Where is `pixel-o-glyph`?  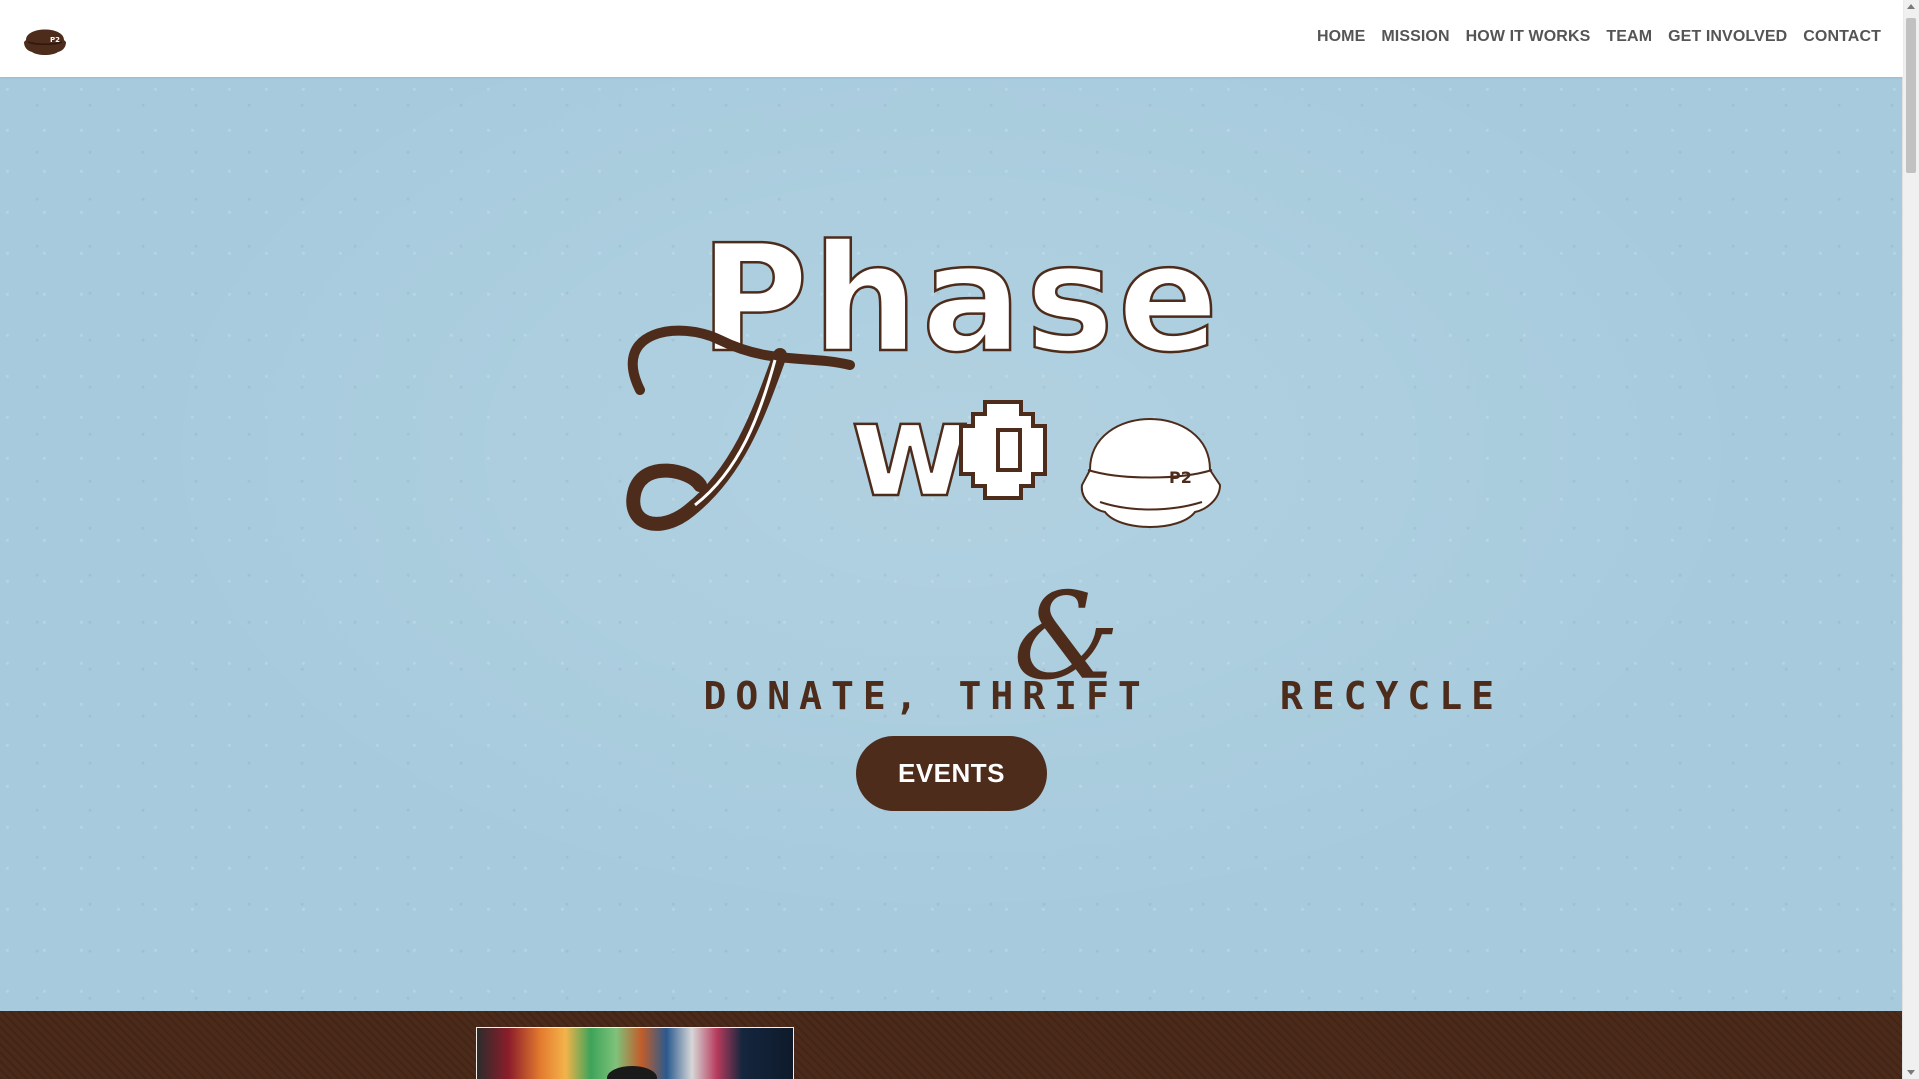 pixel-o-glyph is located at coordinates (1003, 450).